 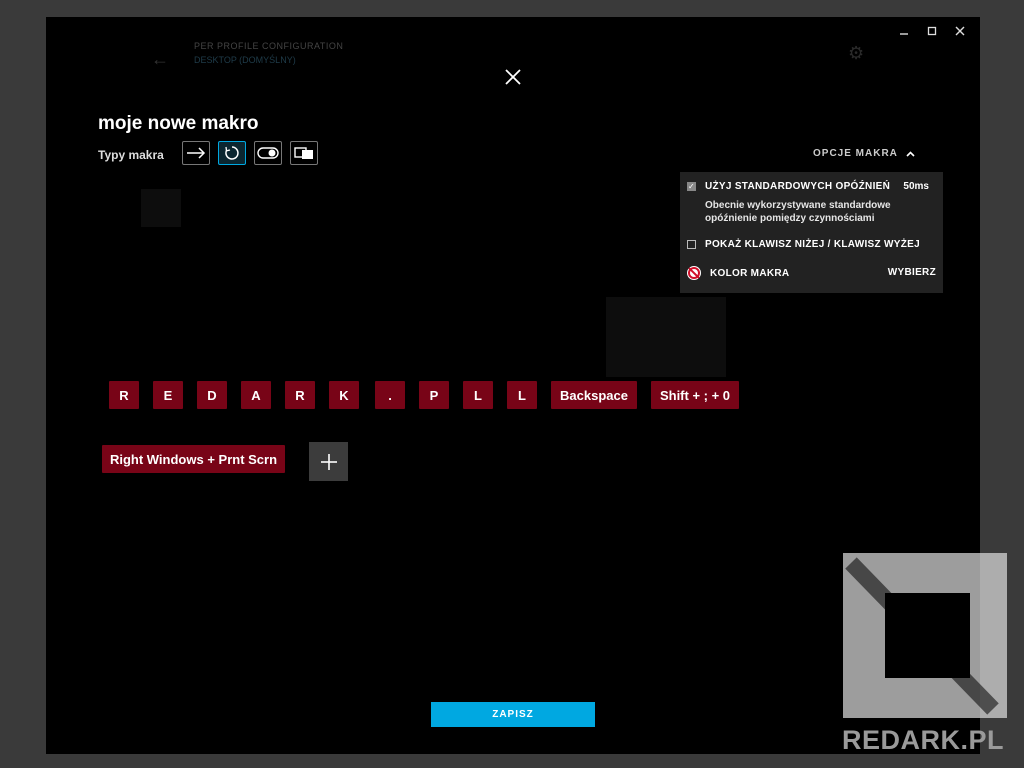 What do you see at coordinates (812, 244) in the screenshot?
I see `show-keys-label: POKAŻ KLAWISZ NIŻEJ / KLAWISZ WYŻEJ` at bounding box center [812, 244].